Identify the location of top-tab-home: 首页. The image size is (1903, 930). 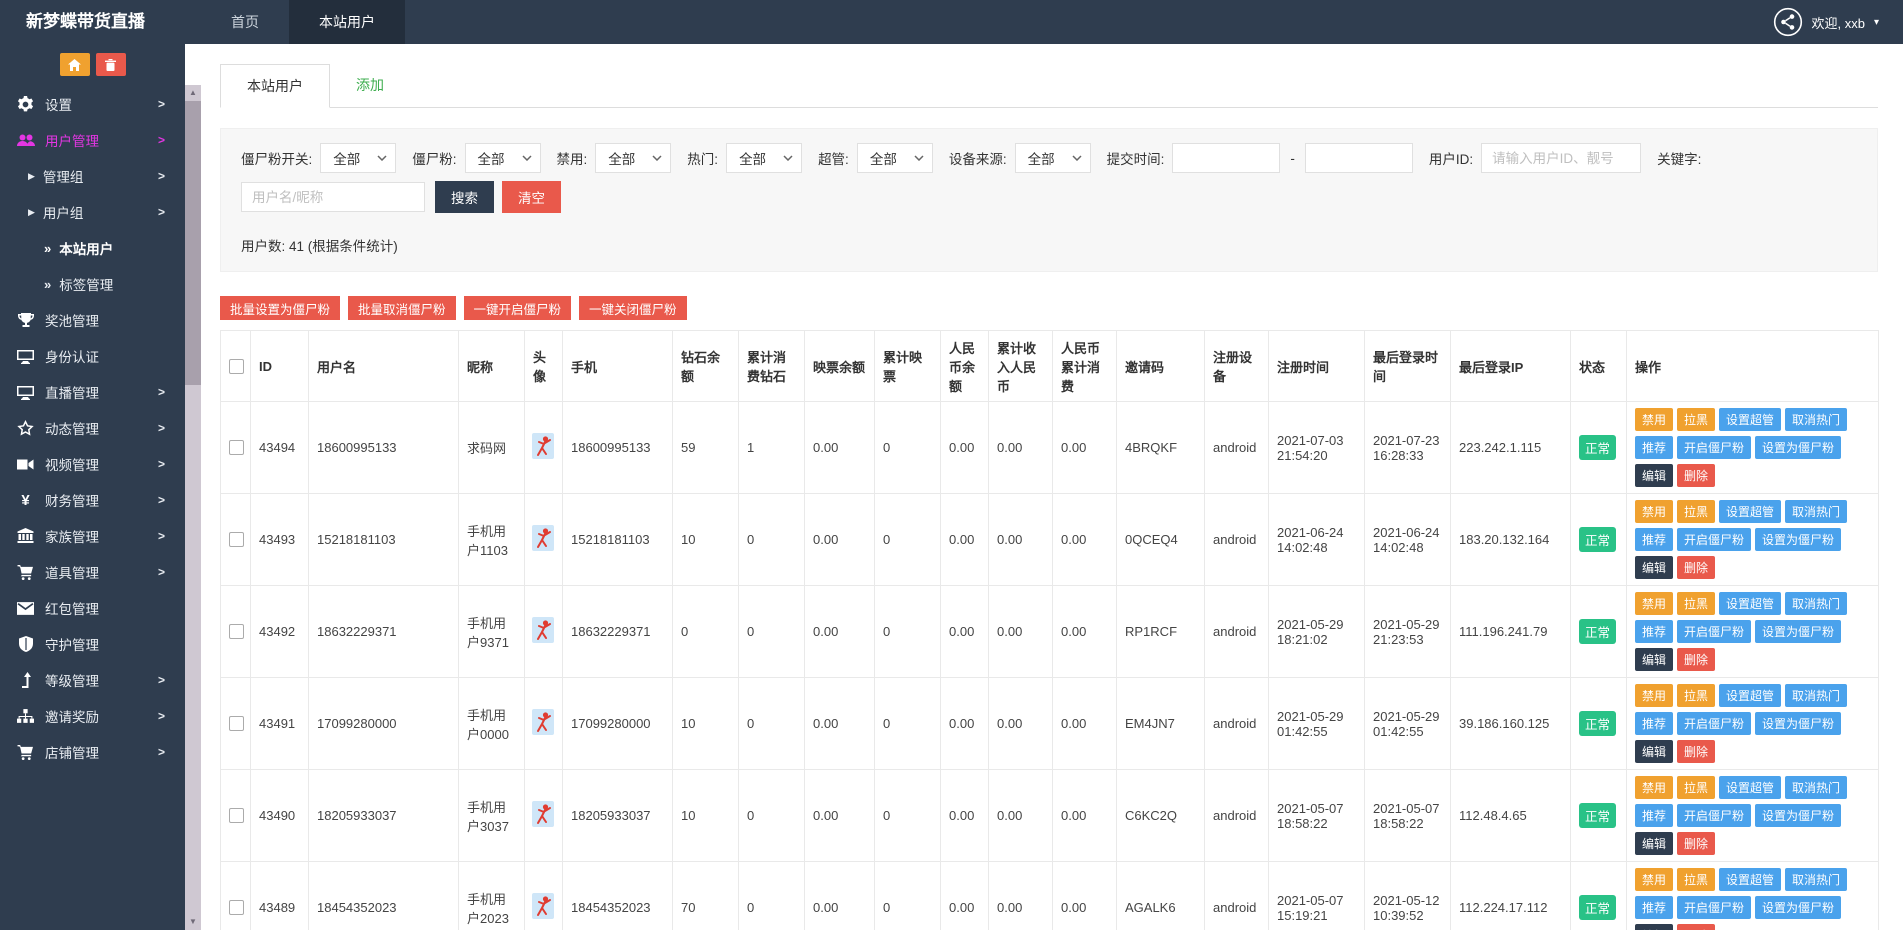
(245, 22).